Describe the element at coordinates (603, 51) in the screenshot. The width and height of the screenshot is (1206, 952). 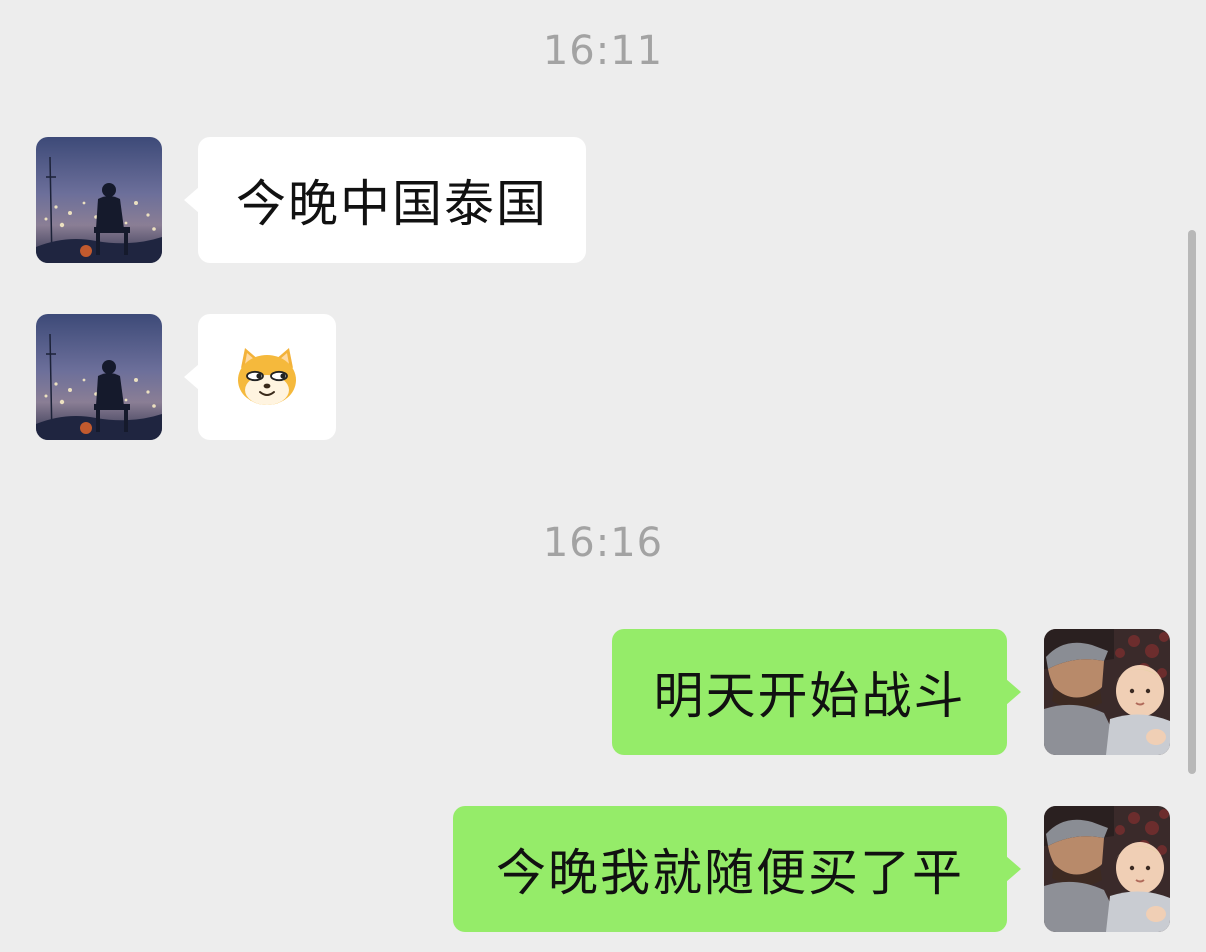
I see `timestamp-1611: 16:11` at that location.